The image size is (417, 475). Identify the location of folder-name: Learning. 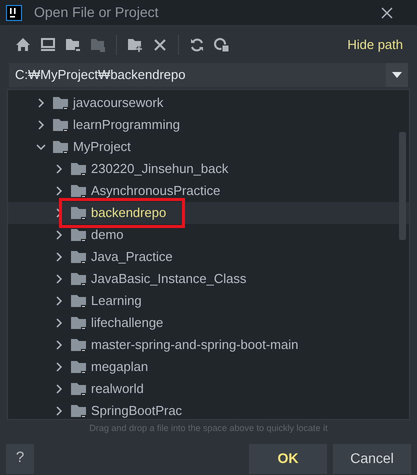
(116, 301).